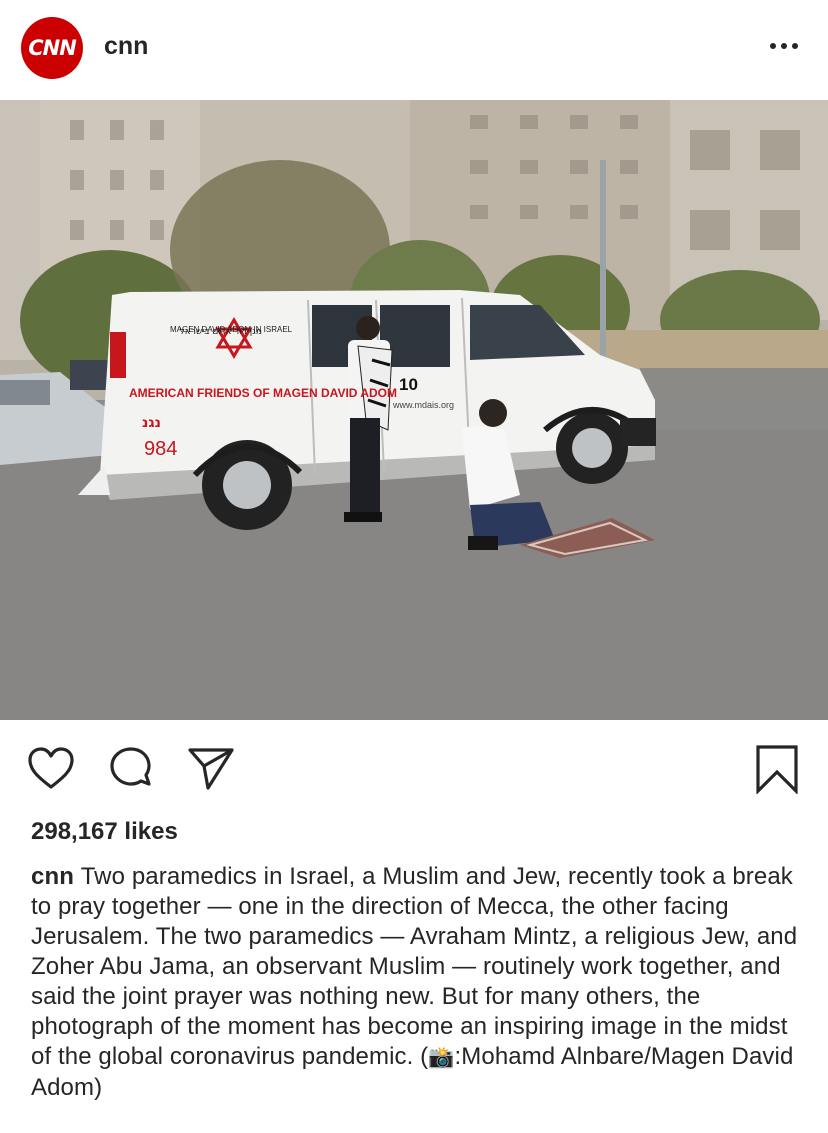 Image resolution: width=828 pixels, height=1133 pixels. Describe the element at coordinates (414, 767) in the screenshot. I see `post-actions` at that location.